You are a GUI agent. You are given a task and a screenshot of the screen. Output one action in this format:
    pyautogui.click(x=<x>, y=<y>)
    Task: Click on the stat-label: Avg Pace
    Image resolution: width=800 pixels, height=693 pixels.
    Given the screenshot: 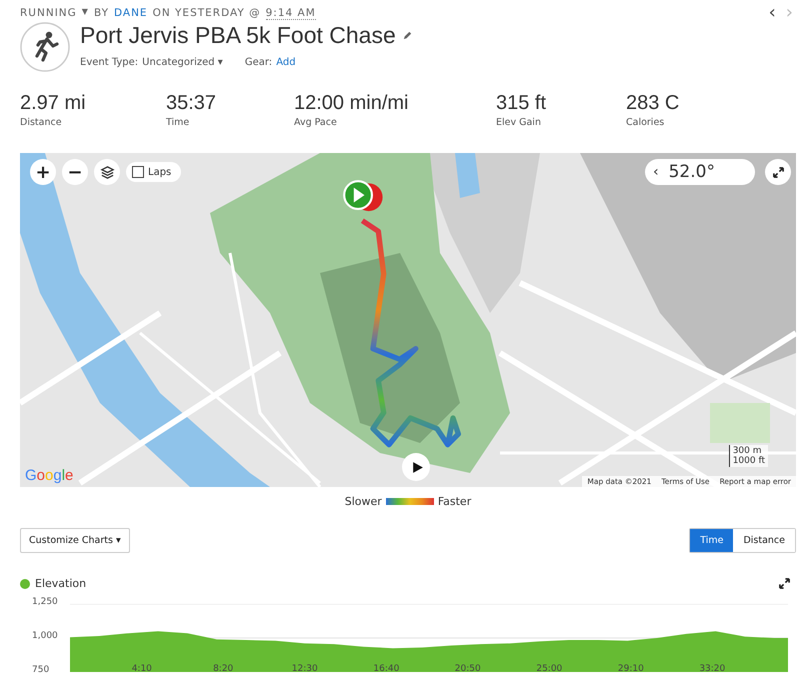 What is the action you would take?
    pyautogui.click(x=316, y=122)
    